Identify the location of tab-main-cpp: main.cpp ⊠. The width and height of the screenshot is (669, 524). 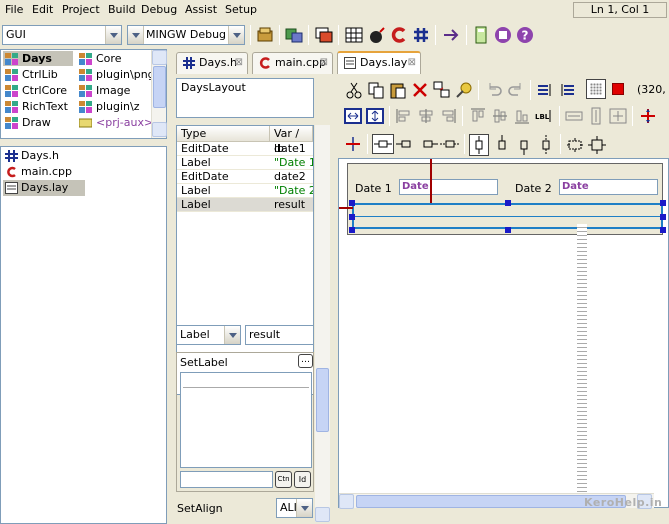
(292, 63).